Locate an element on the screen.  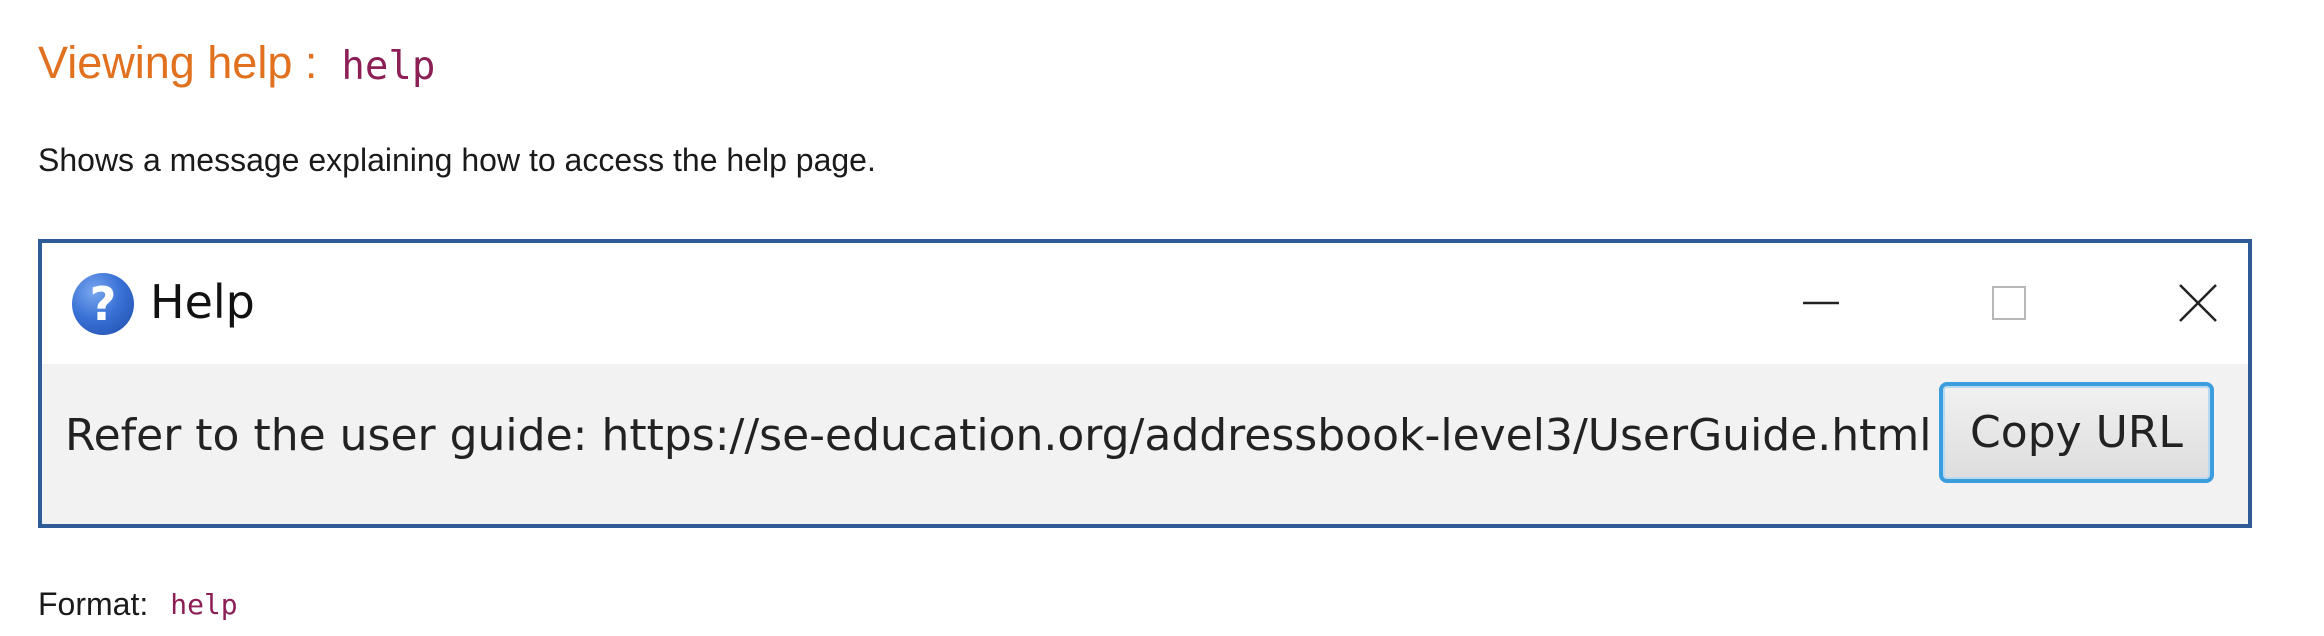
minimize-icon is located at coordinates (1821, 303).